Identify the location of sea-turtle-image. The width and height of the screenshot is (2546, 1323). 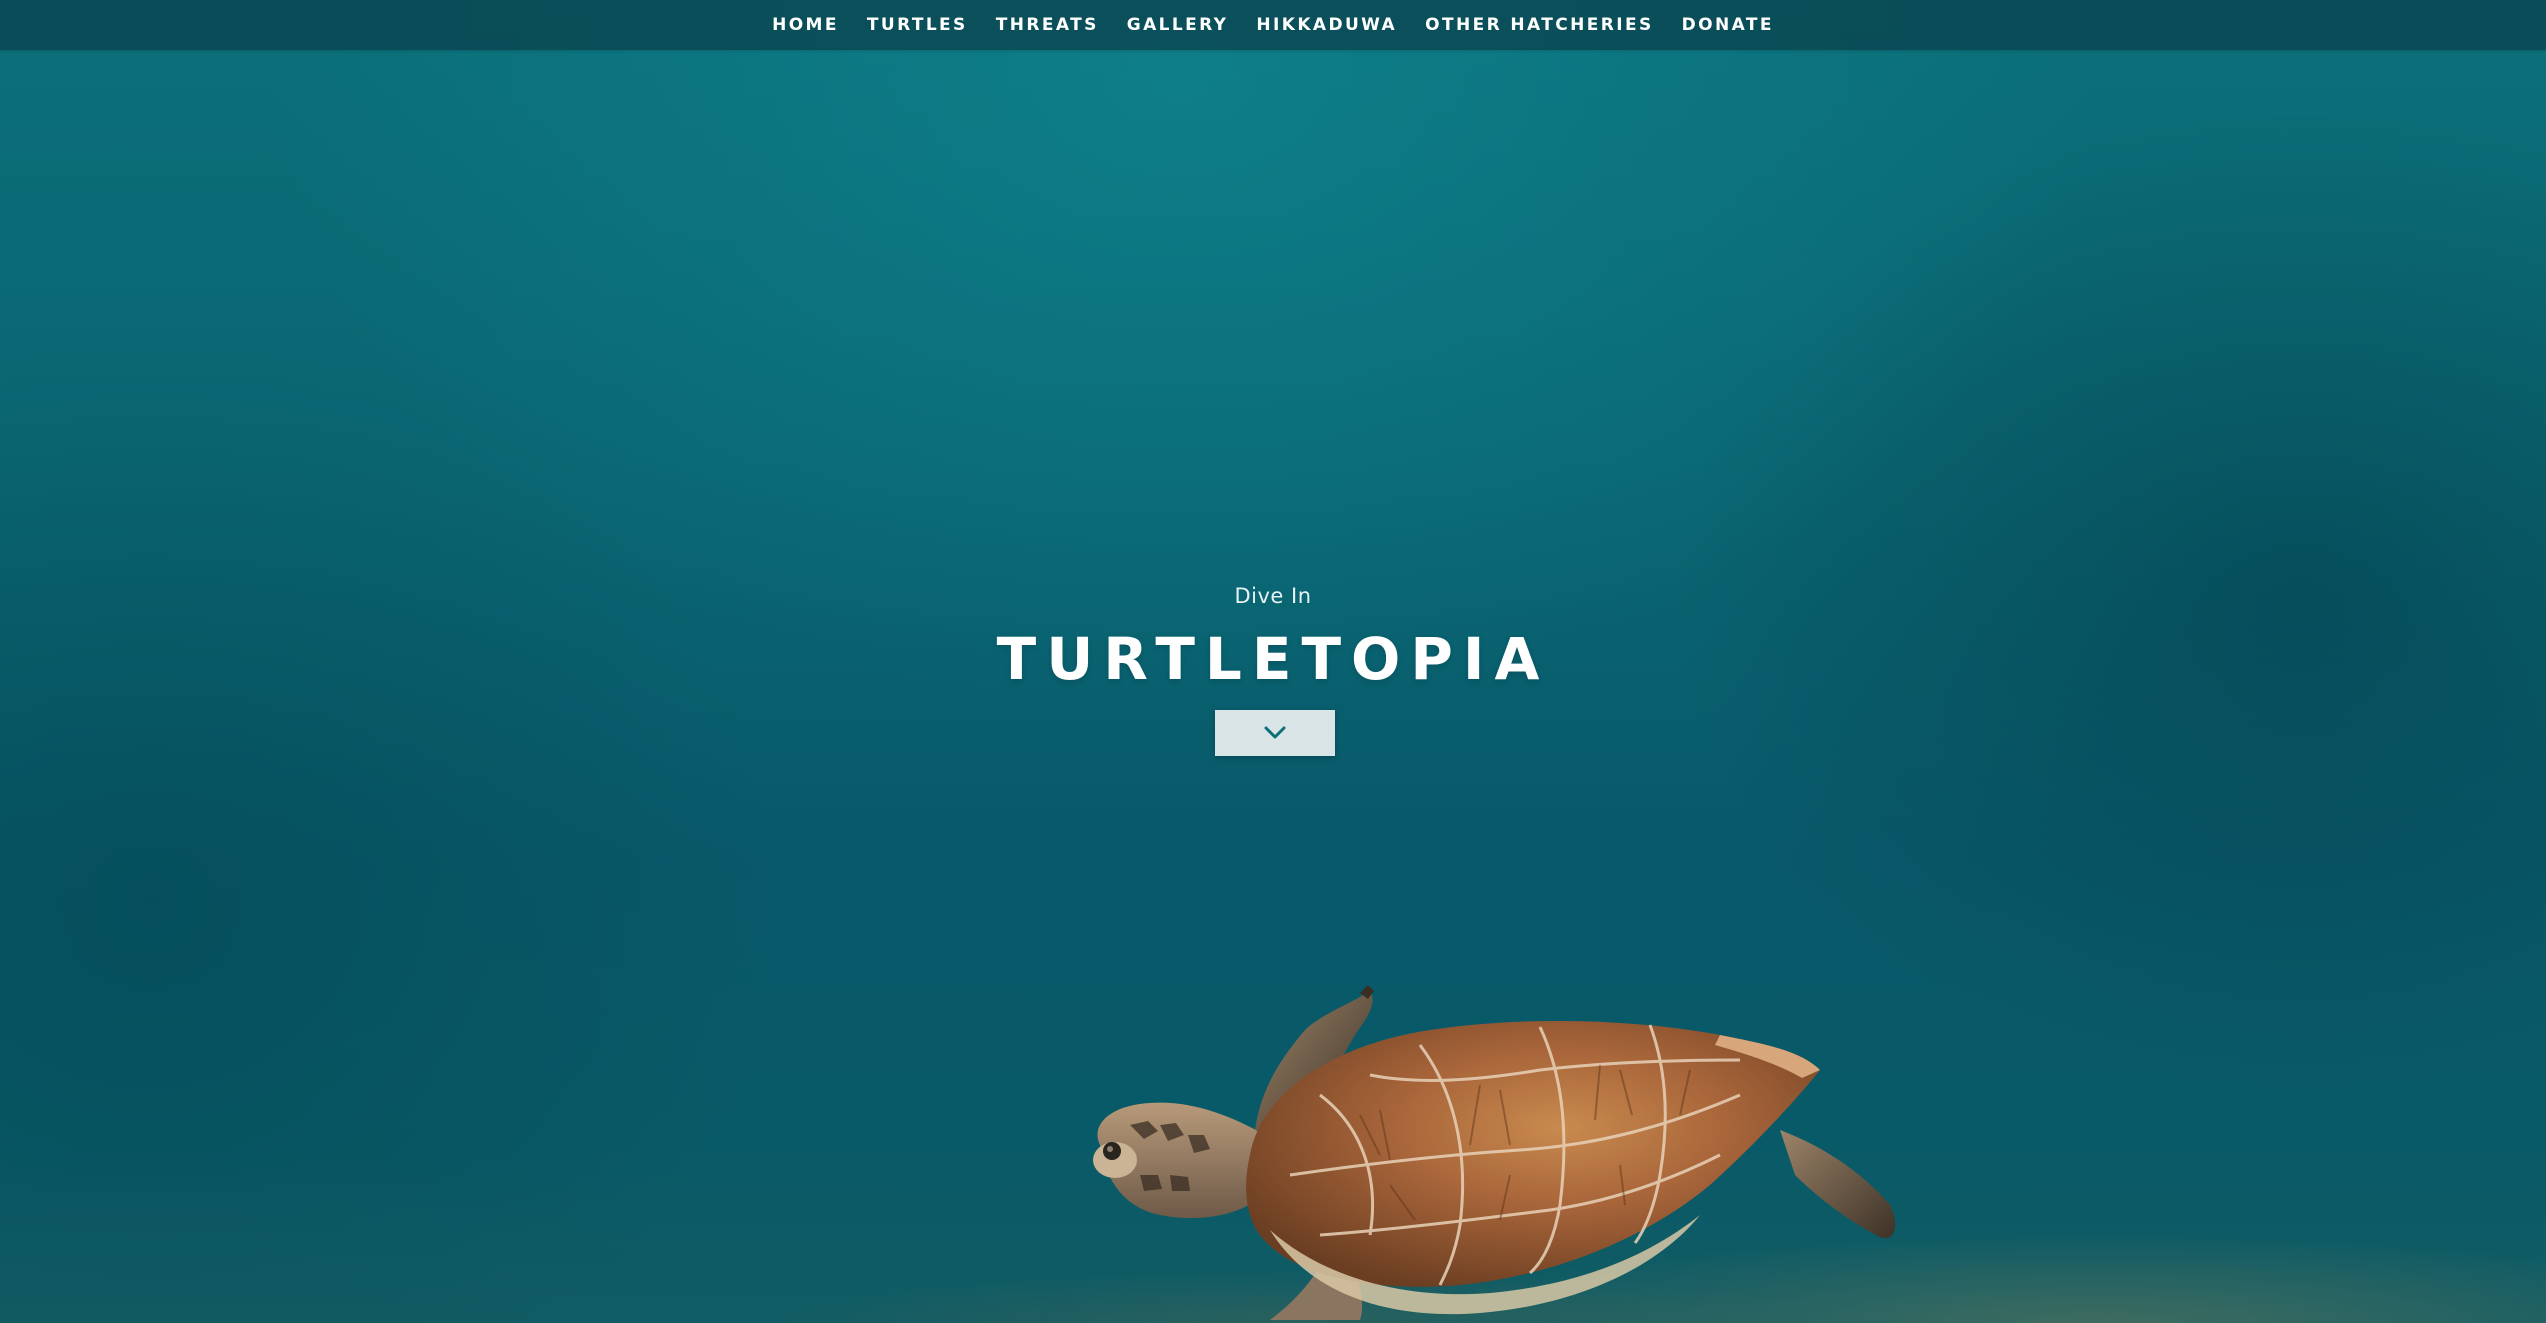
(1494, 1152).